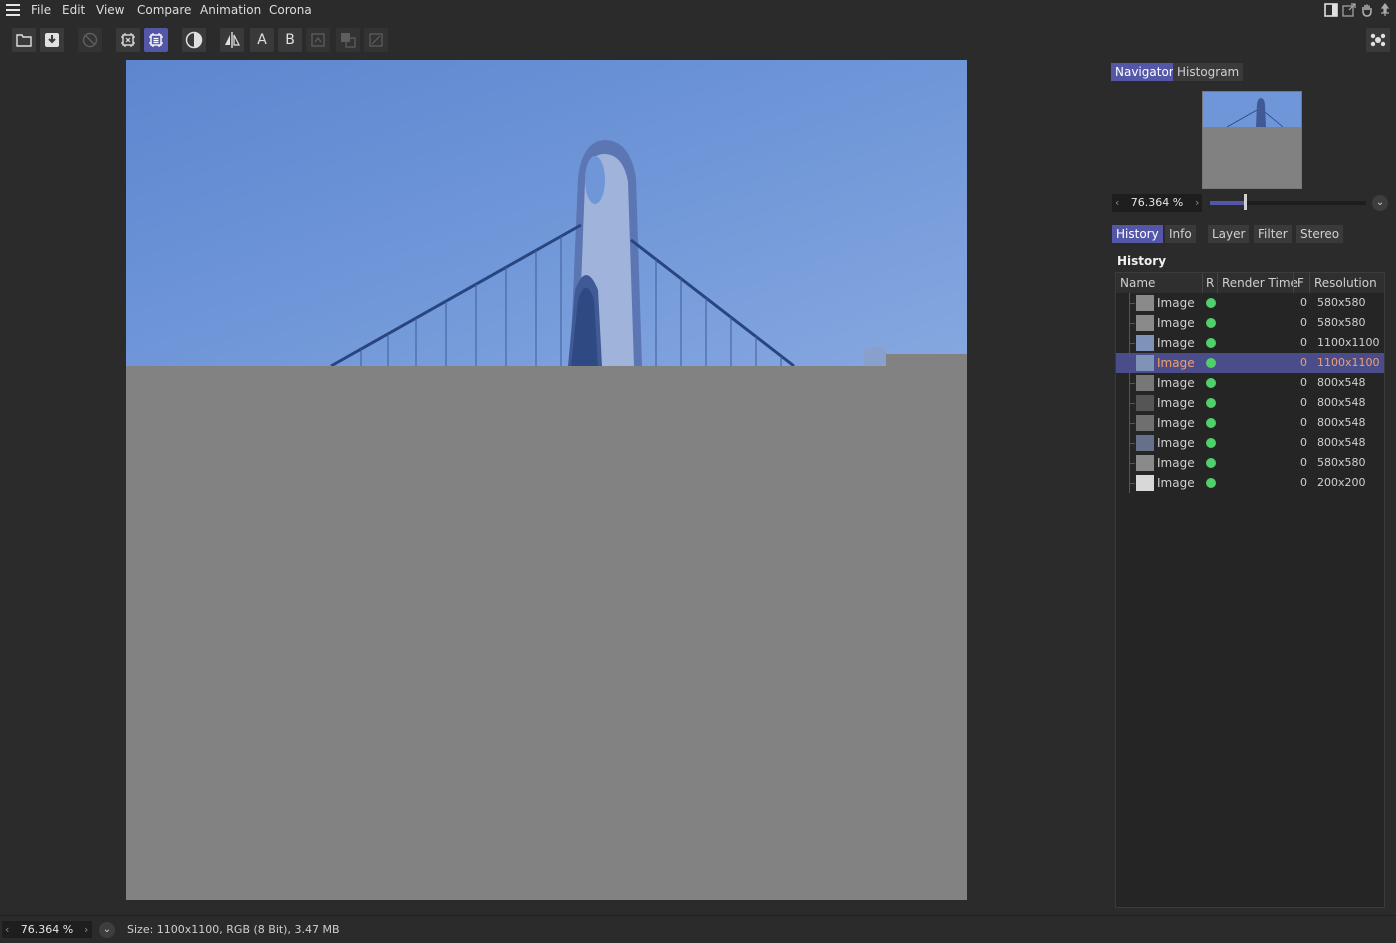 The width and height of the screenshot is (1396, 943). I want to click on zoom-increase-icon: ›, so click(1197, 203).